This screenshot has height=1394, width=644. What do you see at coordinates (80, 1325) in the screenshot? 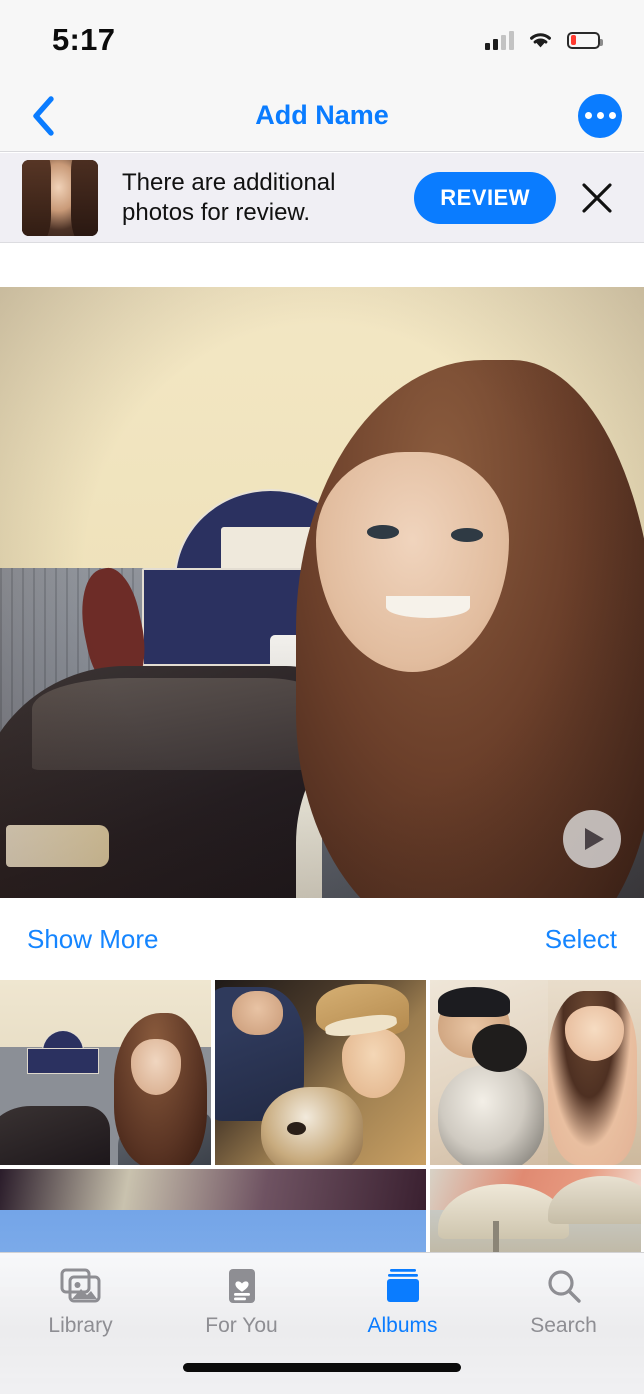
I see `tab-label: Library` at bounding box center [80, 1325].